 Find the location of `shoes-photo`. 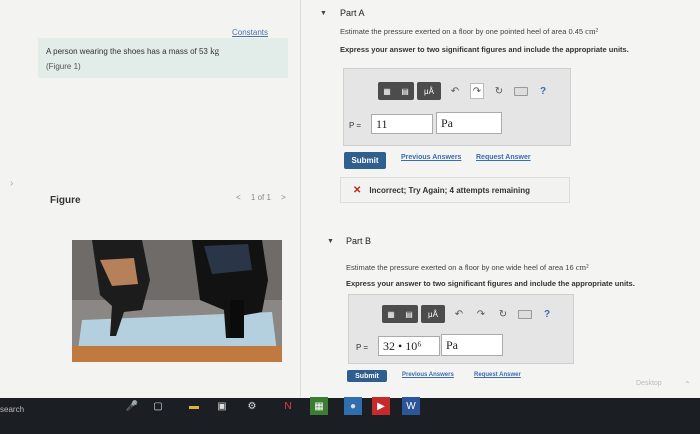

shoes-photo is located at coordinates (177, 301).